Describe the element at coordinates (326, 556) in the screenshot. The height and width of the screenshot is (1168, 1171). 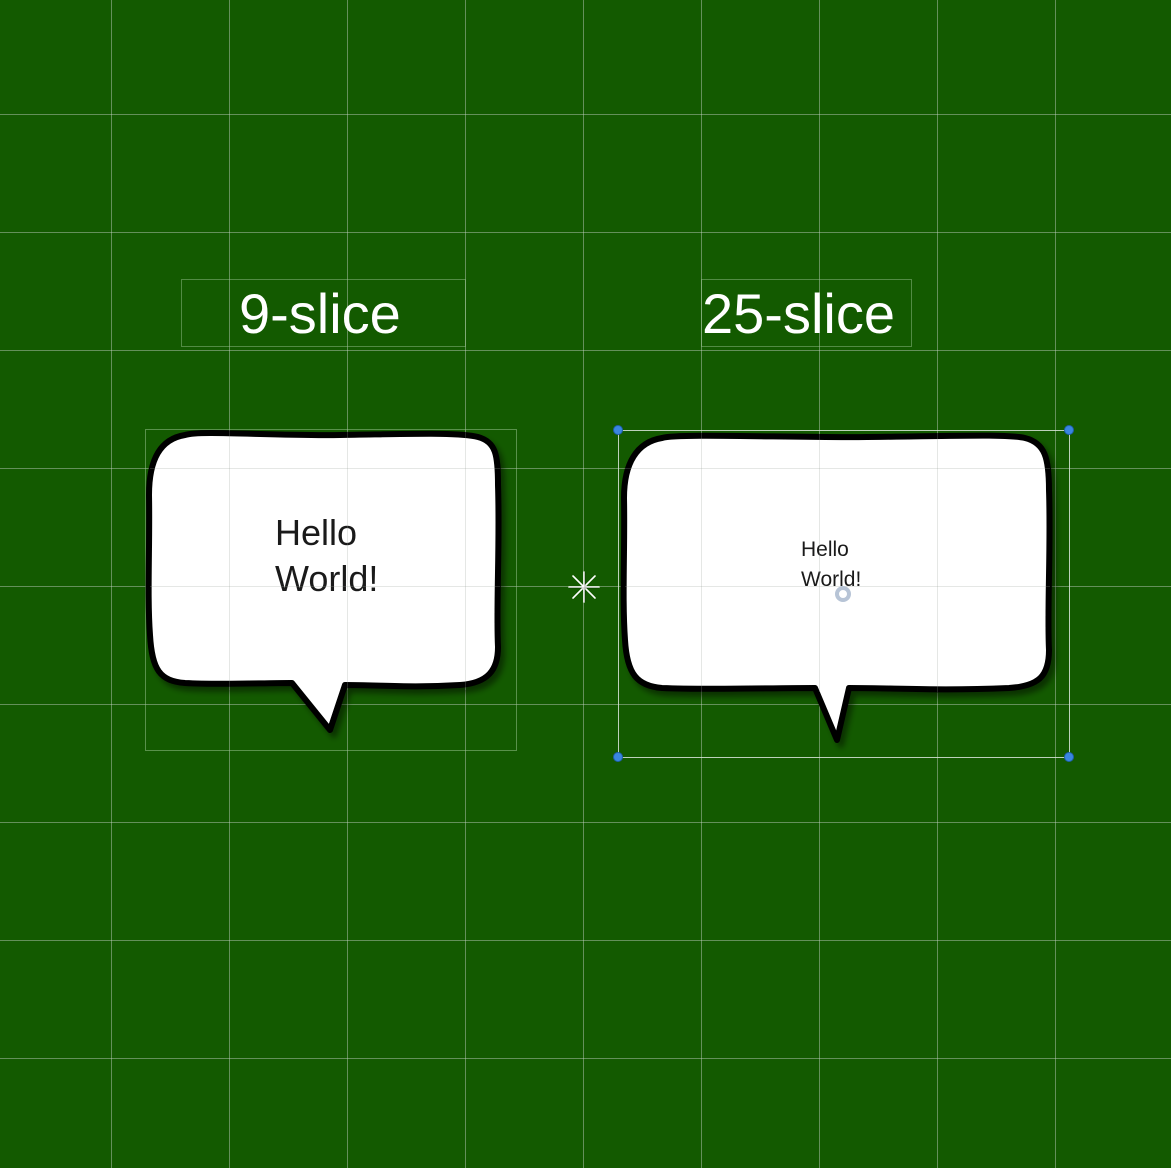
I see `nine-slice-bubble-text: Hello World!` at that location.